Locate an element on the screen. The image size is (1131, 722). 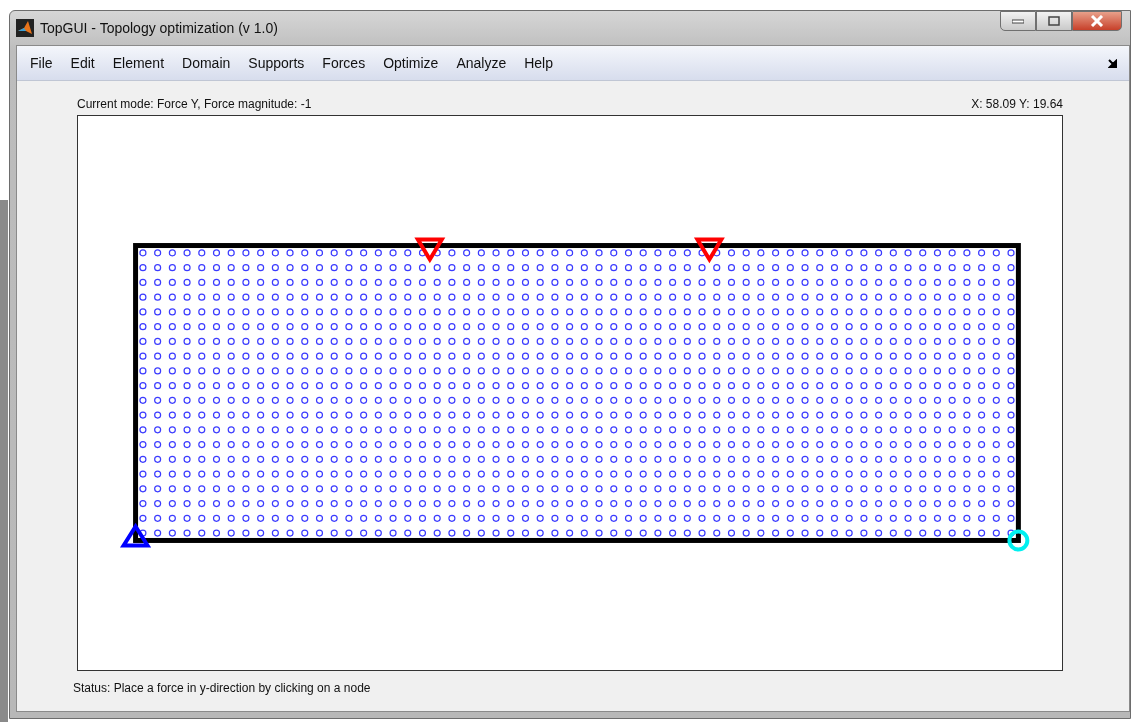
menu-item: Optimize is located at coordinates (411, 63).